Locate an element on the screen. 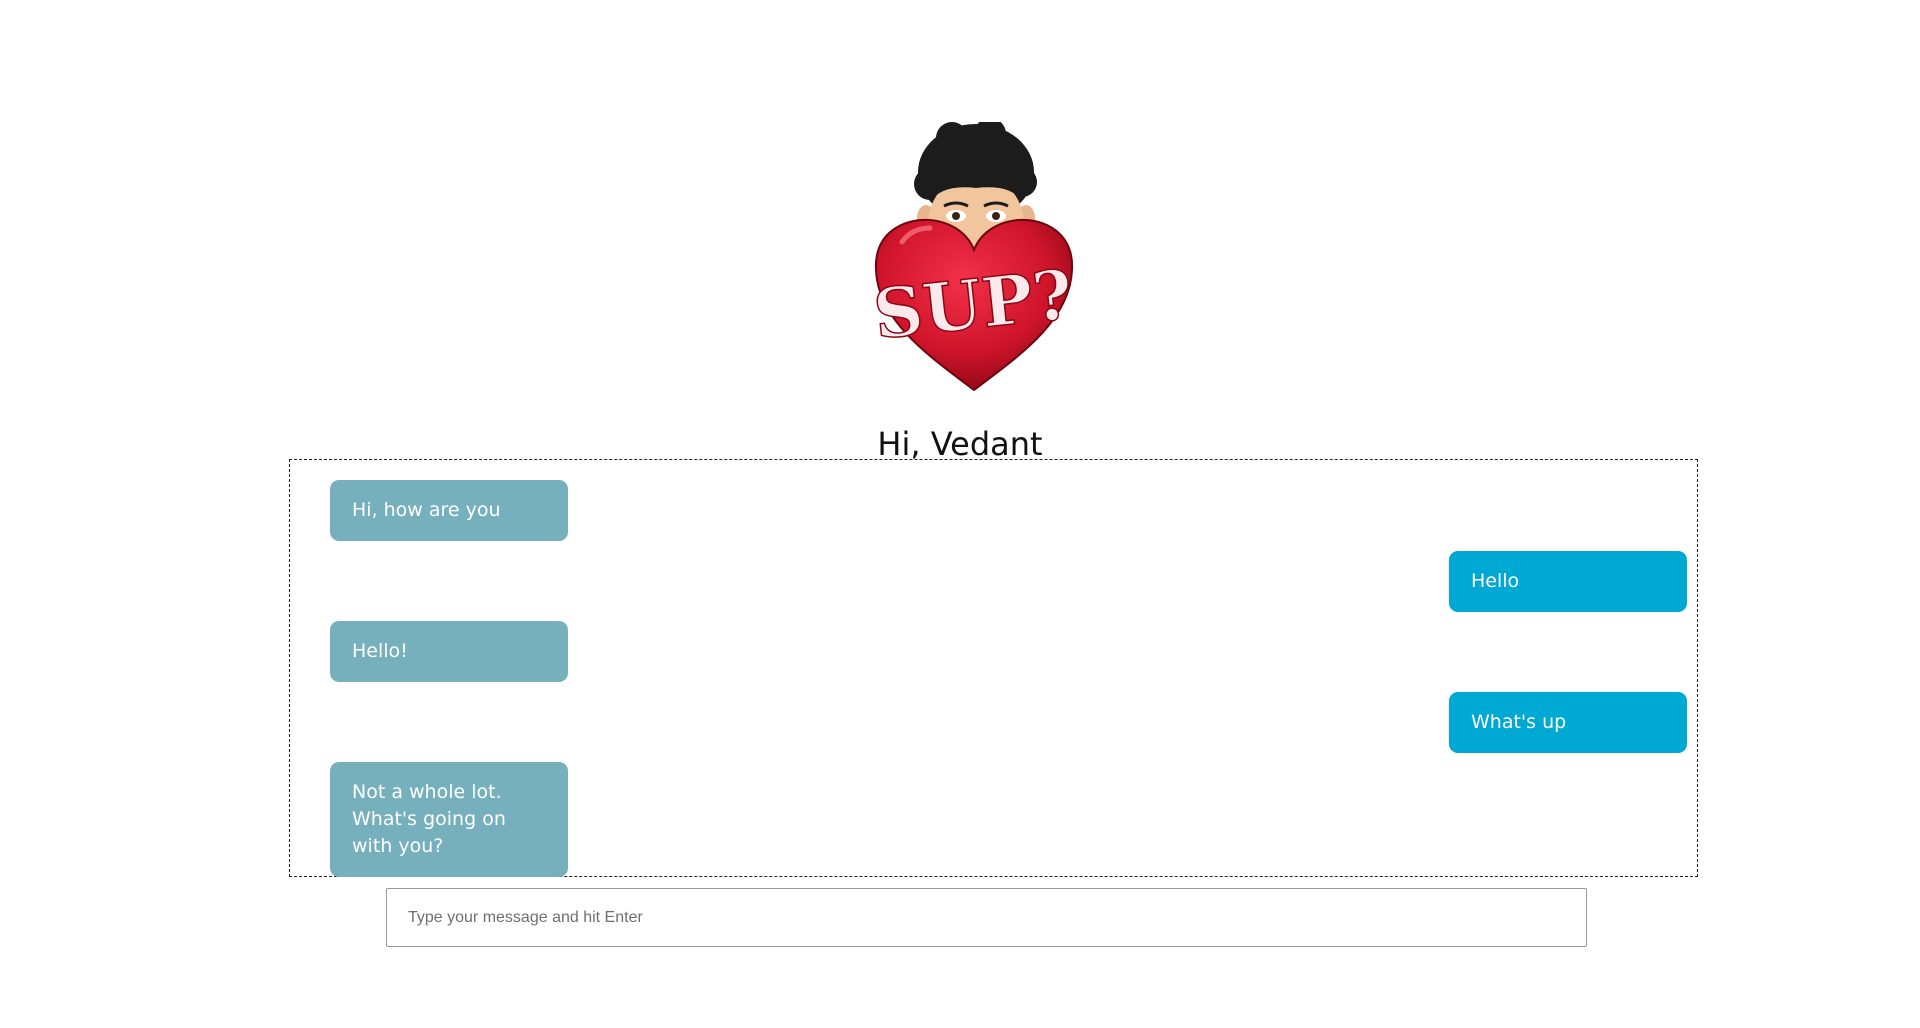  bot-message: Hi, how are you is located at coordinates (449, 510).